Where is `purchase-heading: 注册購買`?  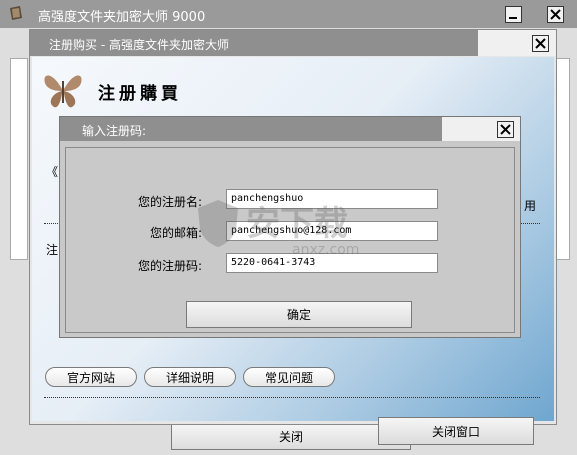
purchase-heading: 注册購買 is located at coordinates (140, 94).